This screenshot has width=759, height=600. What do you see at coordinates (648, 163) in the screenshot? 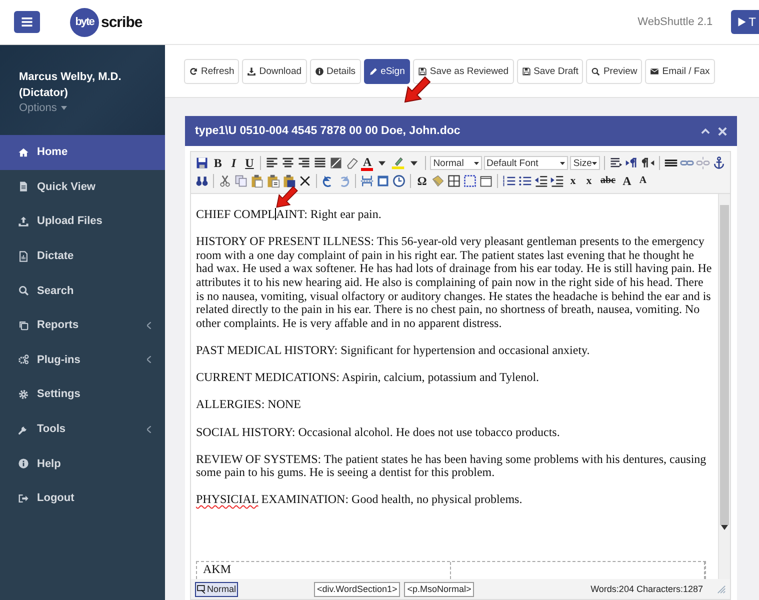
I see `paragraph-rtl-icon` at bounding box center [648, 163].